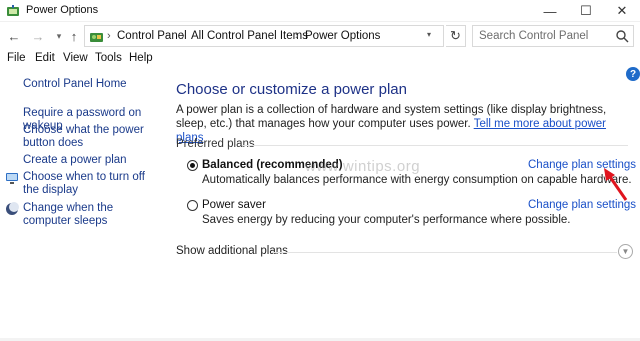 This screenshot has height=341, width=640. What do you see at coordinates (90, 160) in the screenshot?
I see `create-power-plan-link: Create a power plan` at bounding box center [90, 160].